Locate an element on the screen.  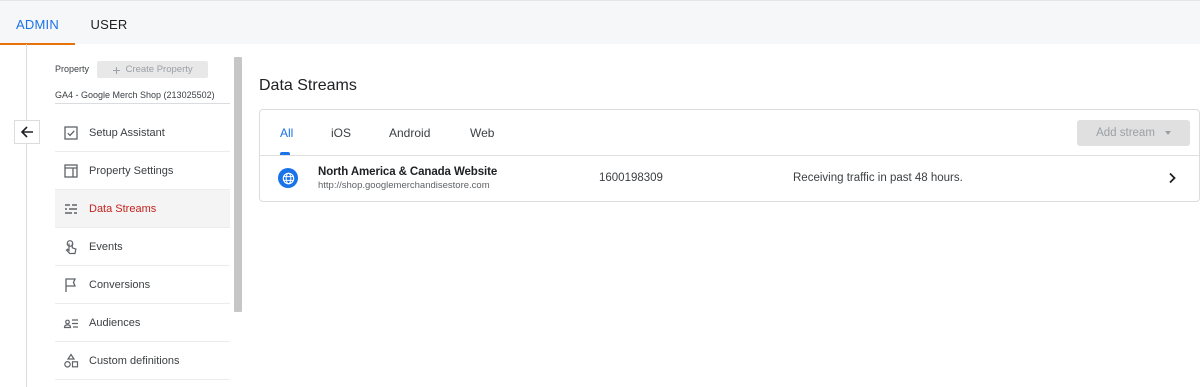
sidebar-item-label: Setup Assistant is located at coordinates (127, 132).